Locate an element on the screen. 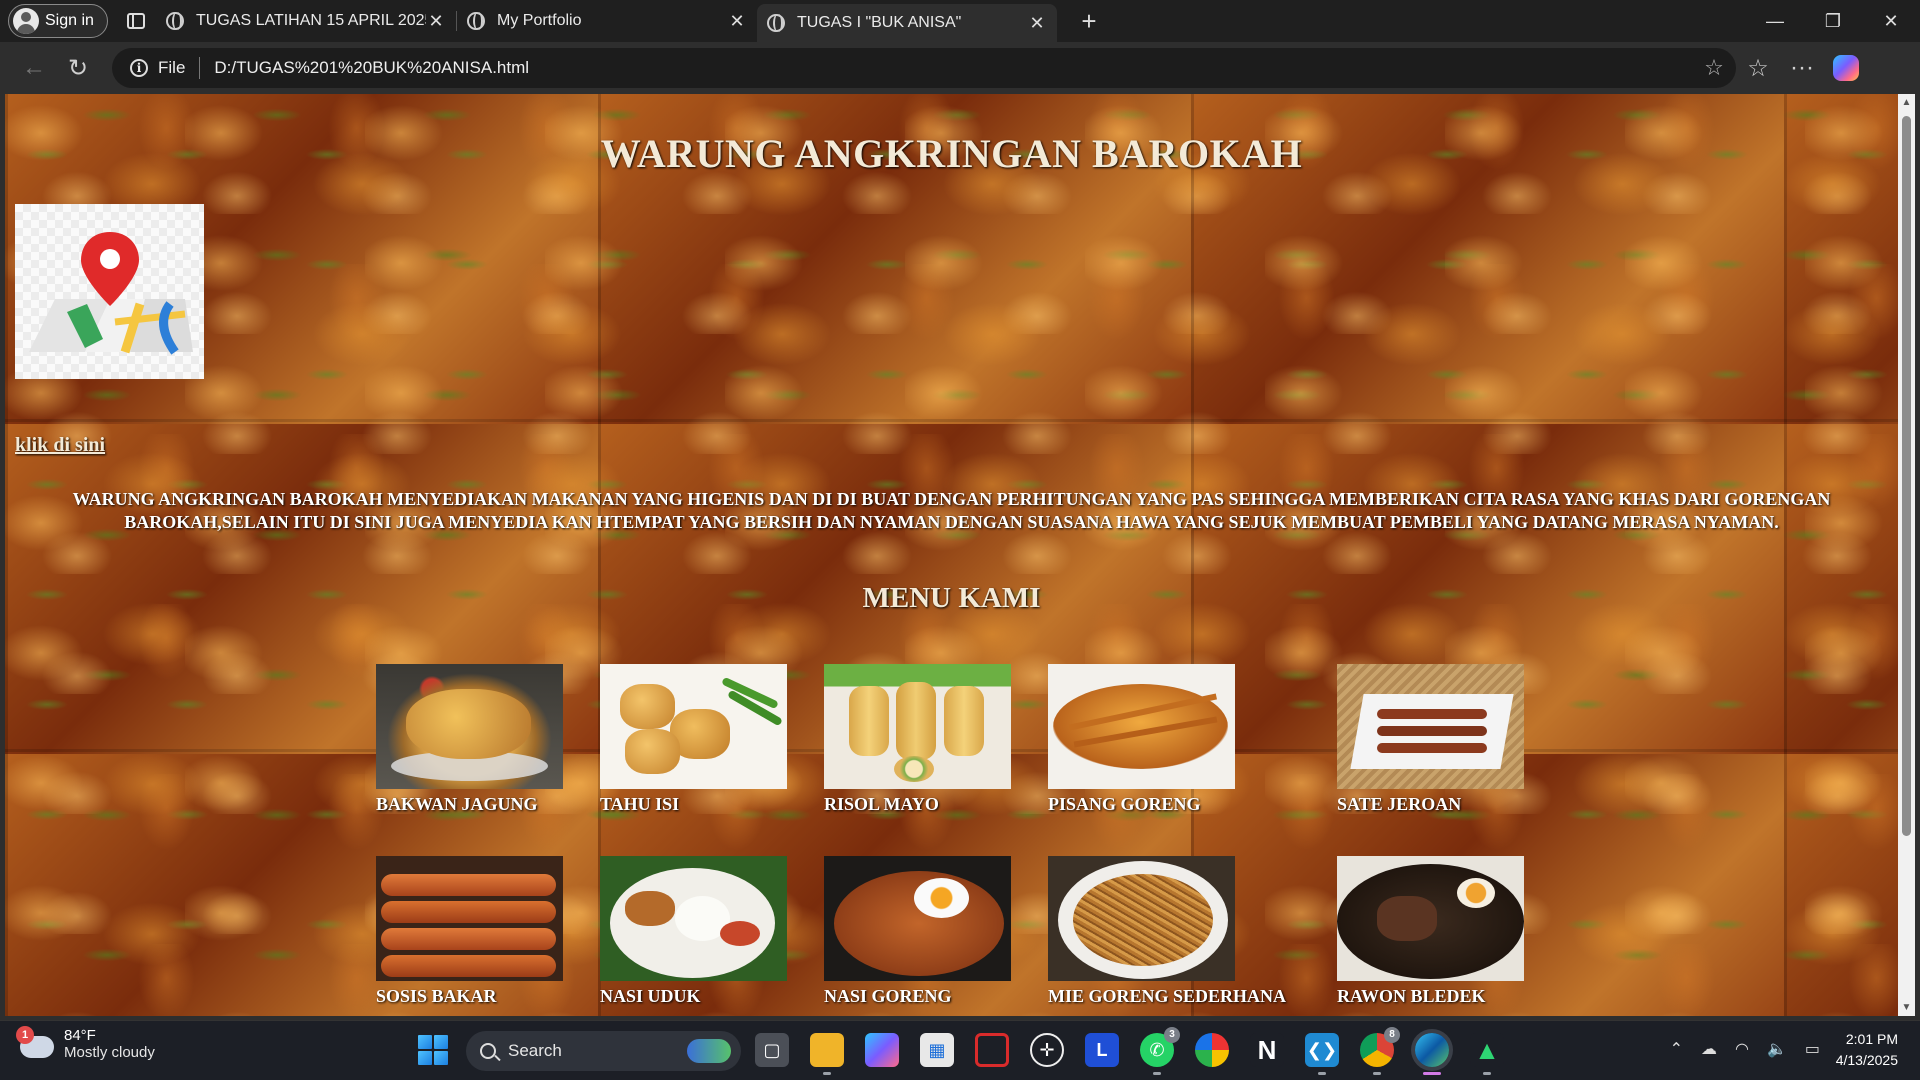  chevron-up-icon: ⌃ is located at coordinates (1676, 1049).